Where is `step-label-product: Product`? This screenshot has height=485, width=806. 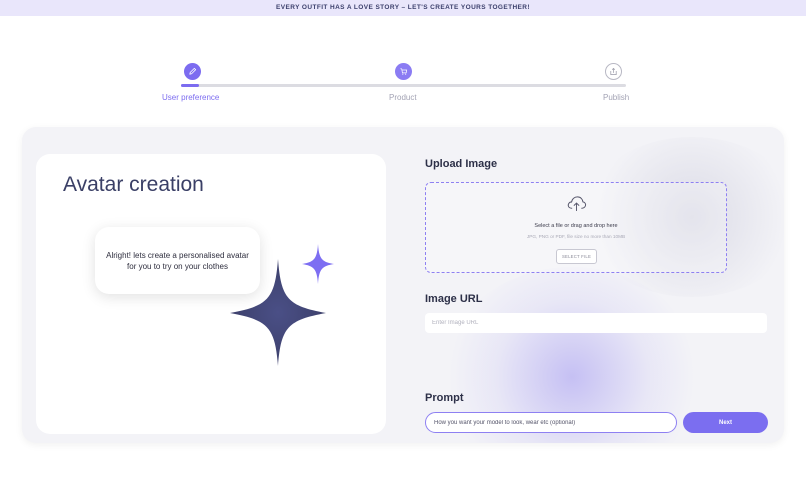 step-label-product: Product is located at coordinates (403, 97).